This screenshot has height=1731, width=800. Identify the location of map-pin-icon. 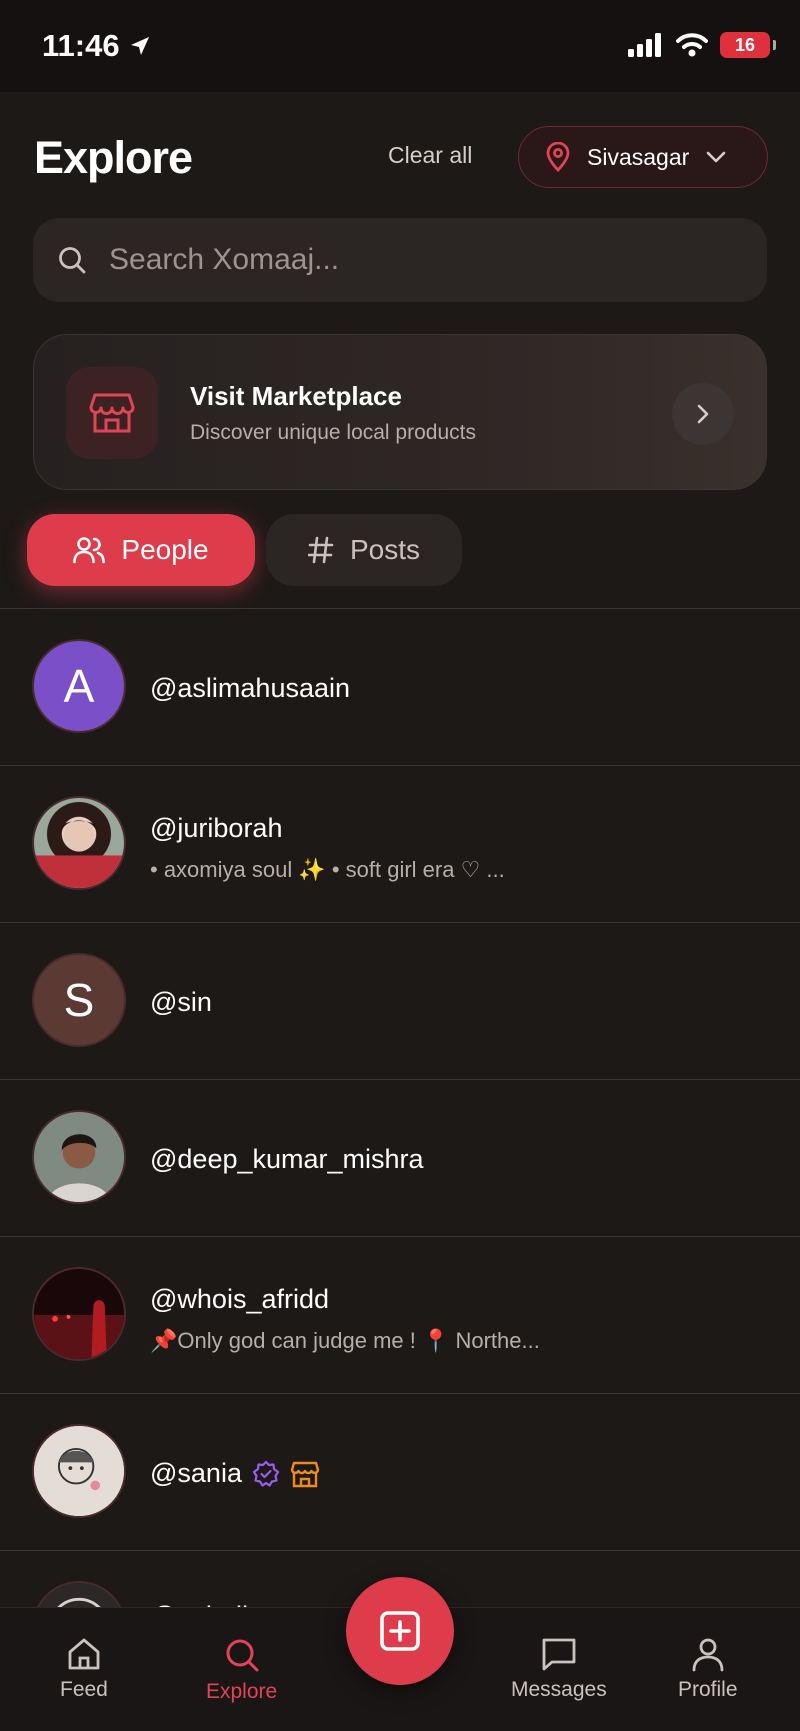
(558, 157).